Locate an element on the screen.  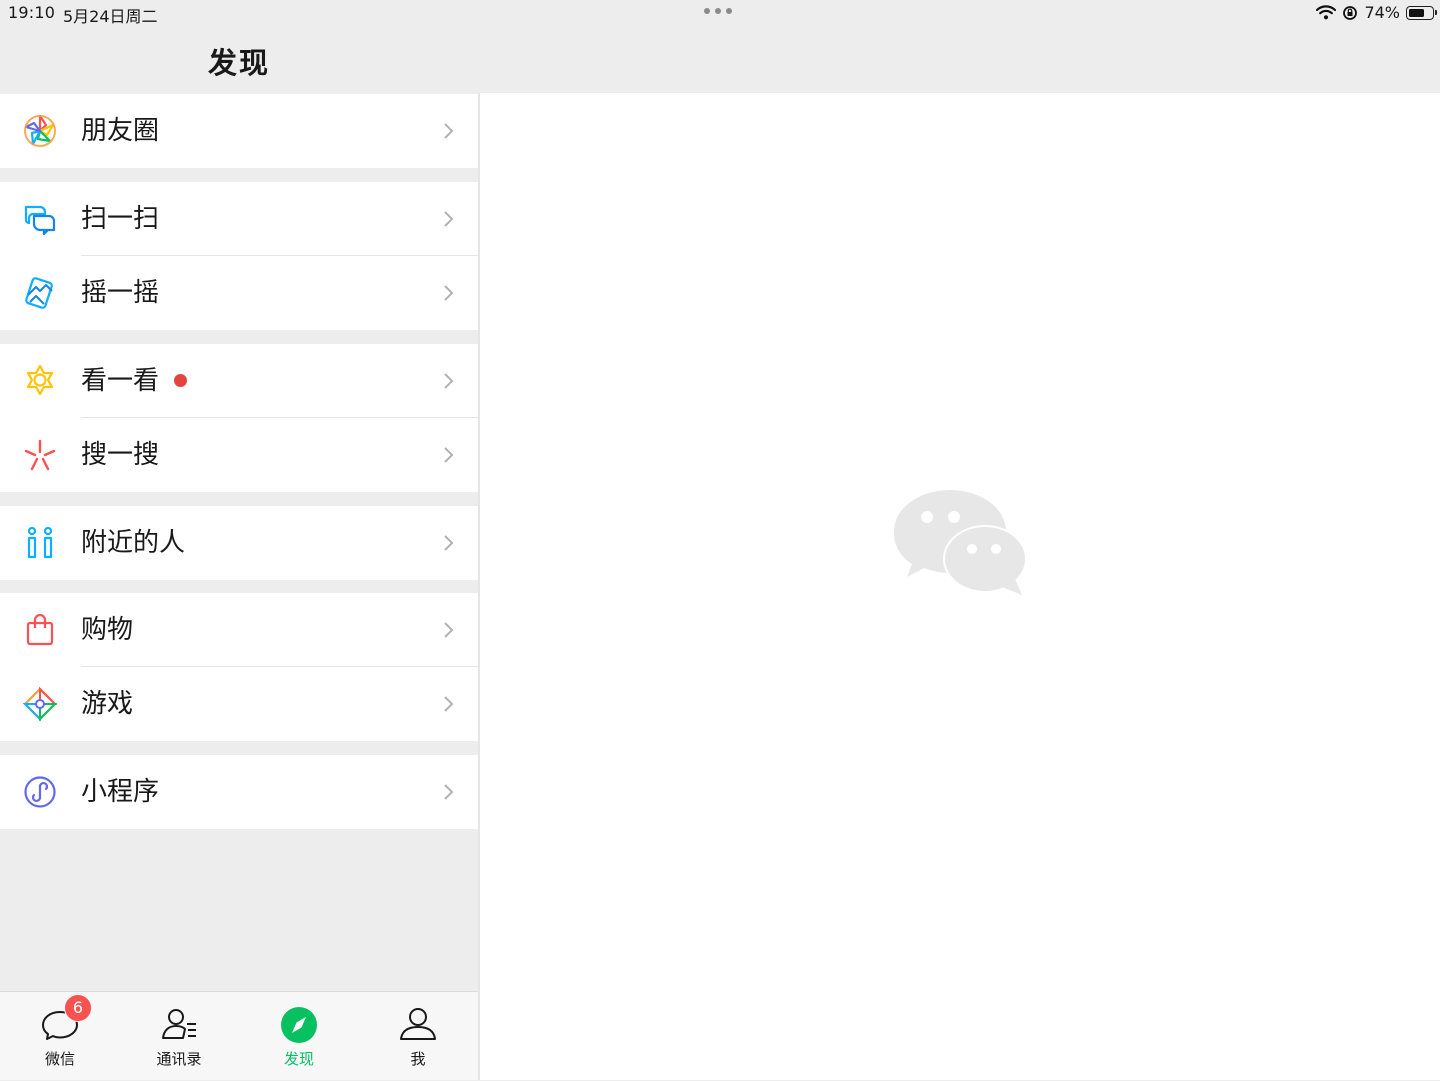
tab-me: 我 is located at coordinates (418, 1036).